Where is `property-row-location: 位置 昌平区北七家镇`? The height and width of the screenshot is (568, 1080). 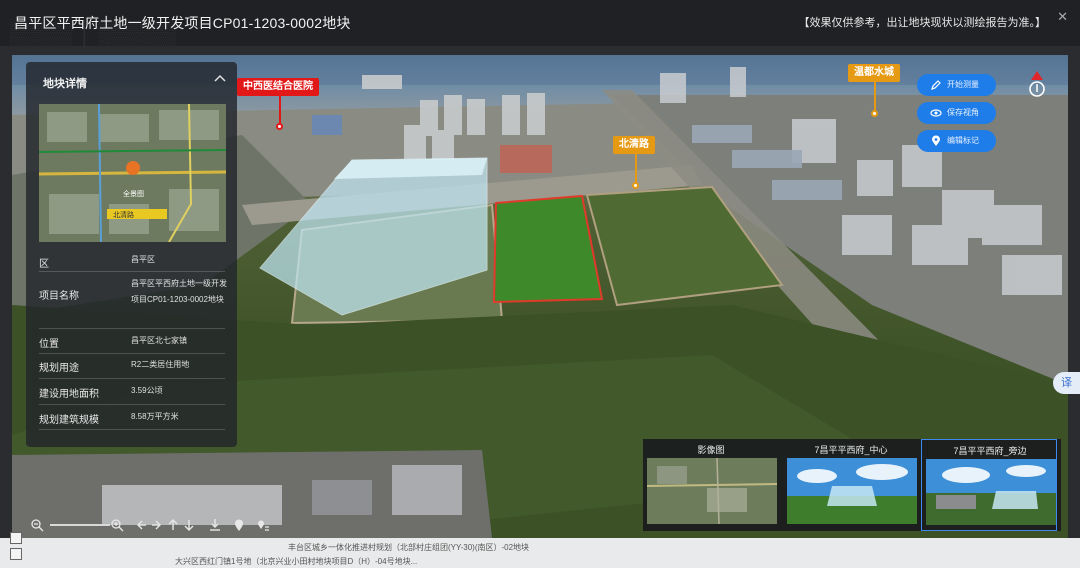
property-row-location: 位置 昌平区北七家镇 is located at coordinates (132, 342).